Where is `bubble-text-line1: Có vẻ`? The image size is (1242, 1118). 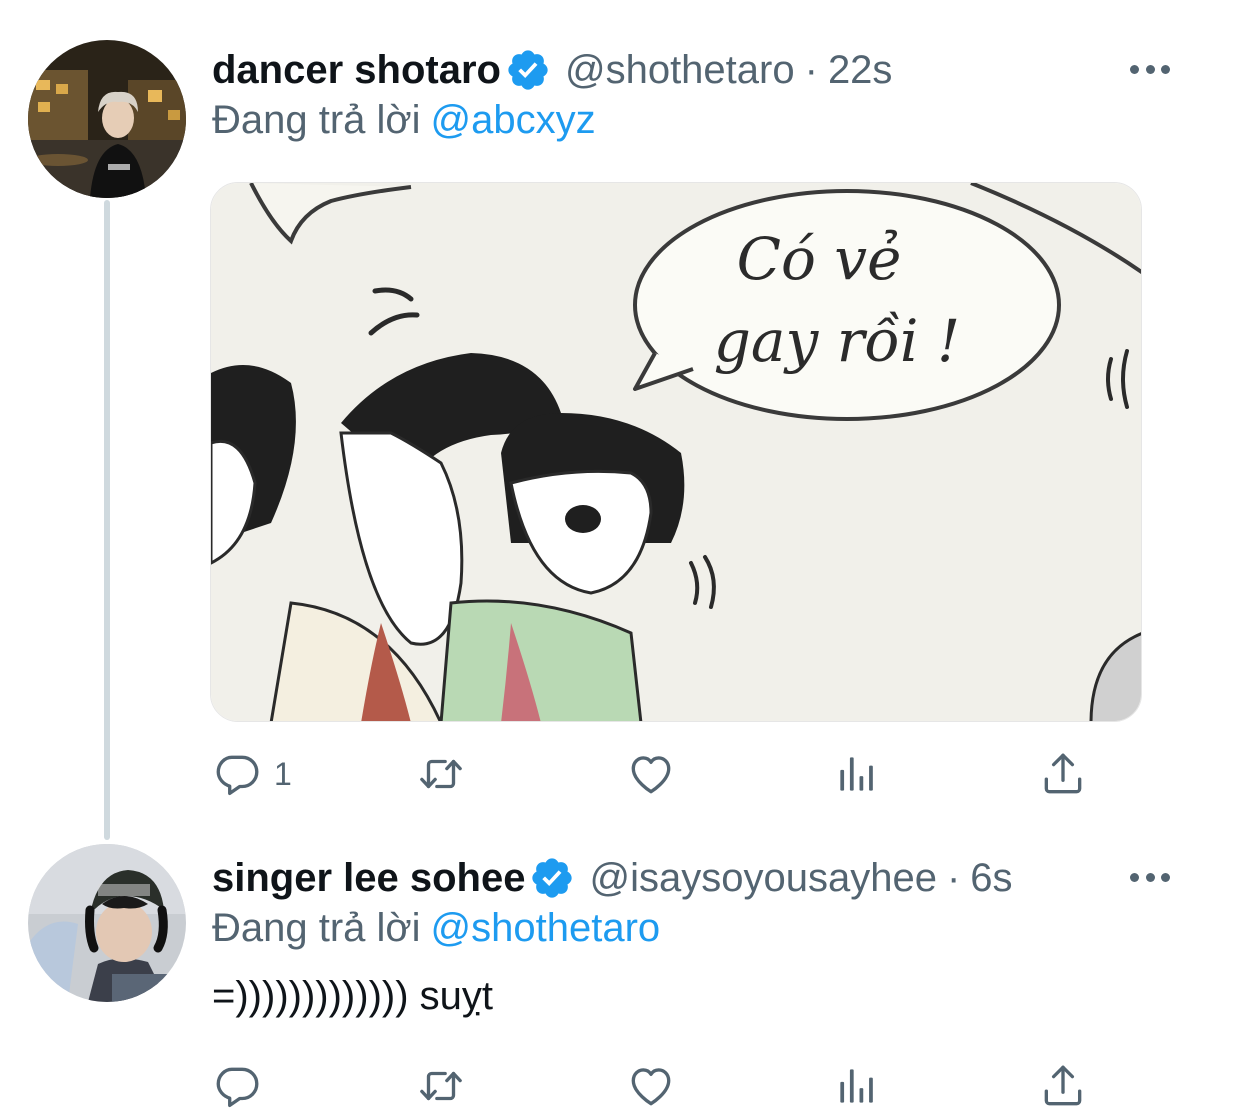
bubble-text-line1: Có vẻ is located at coordinates (819, 259).